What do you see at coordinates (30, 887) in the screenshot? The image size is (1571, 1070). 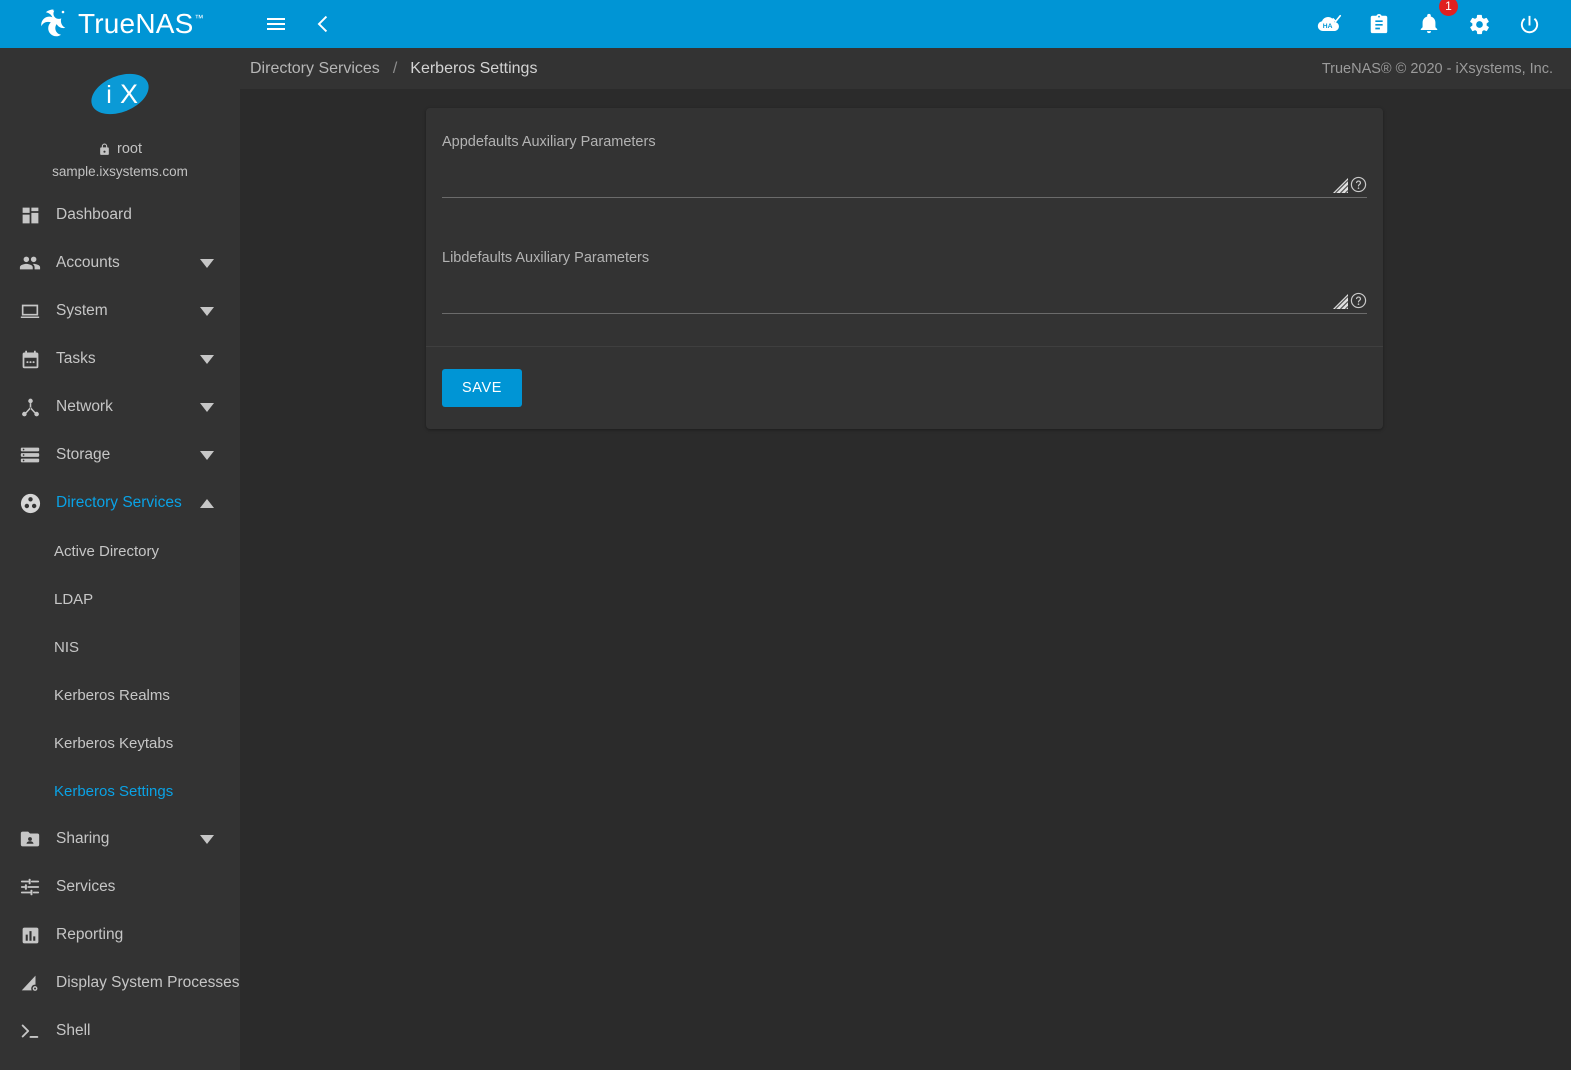 I see `services-icon` at bounding box center [30, 887].